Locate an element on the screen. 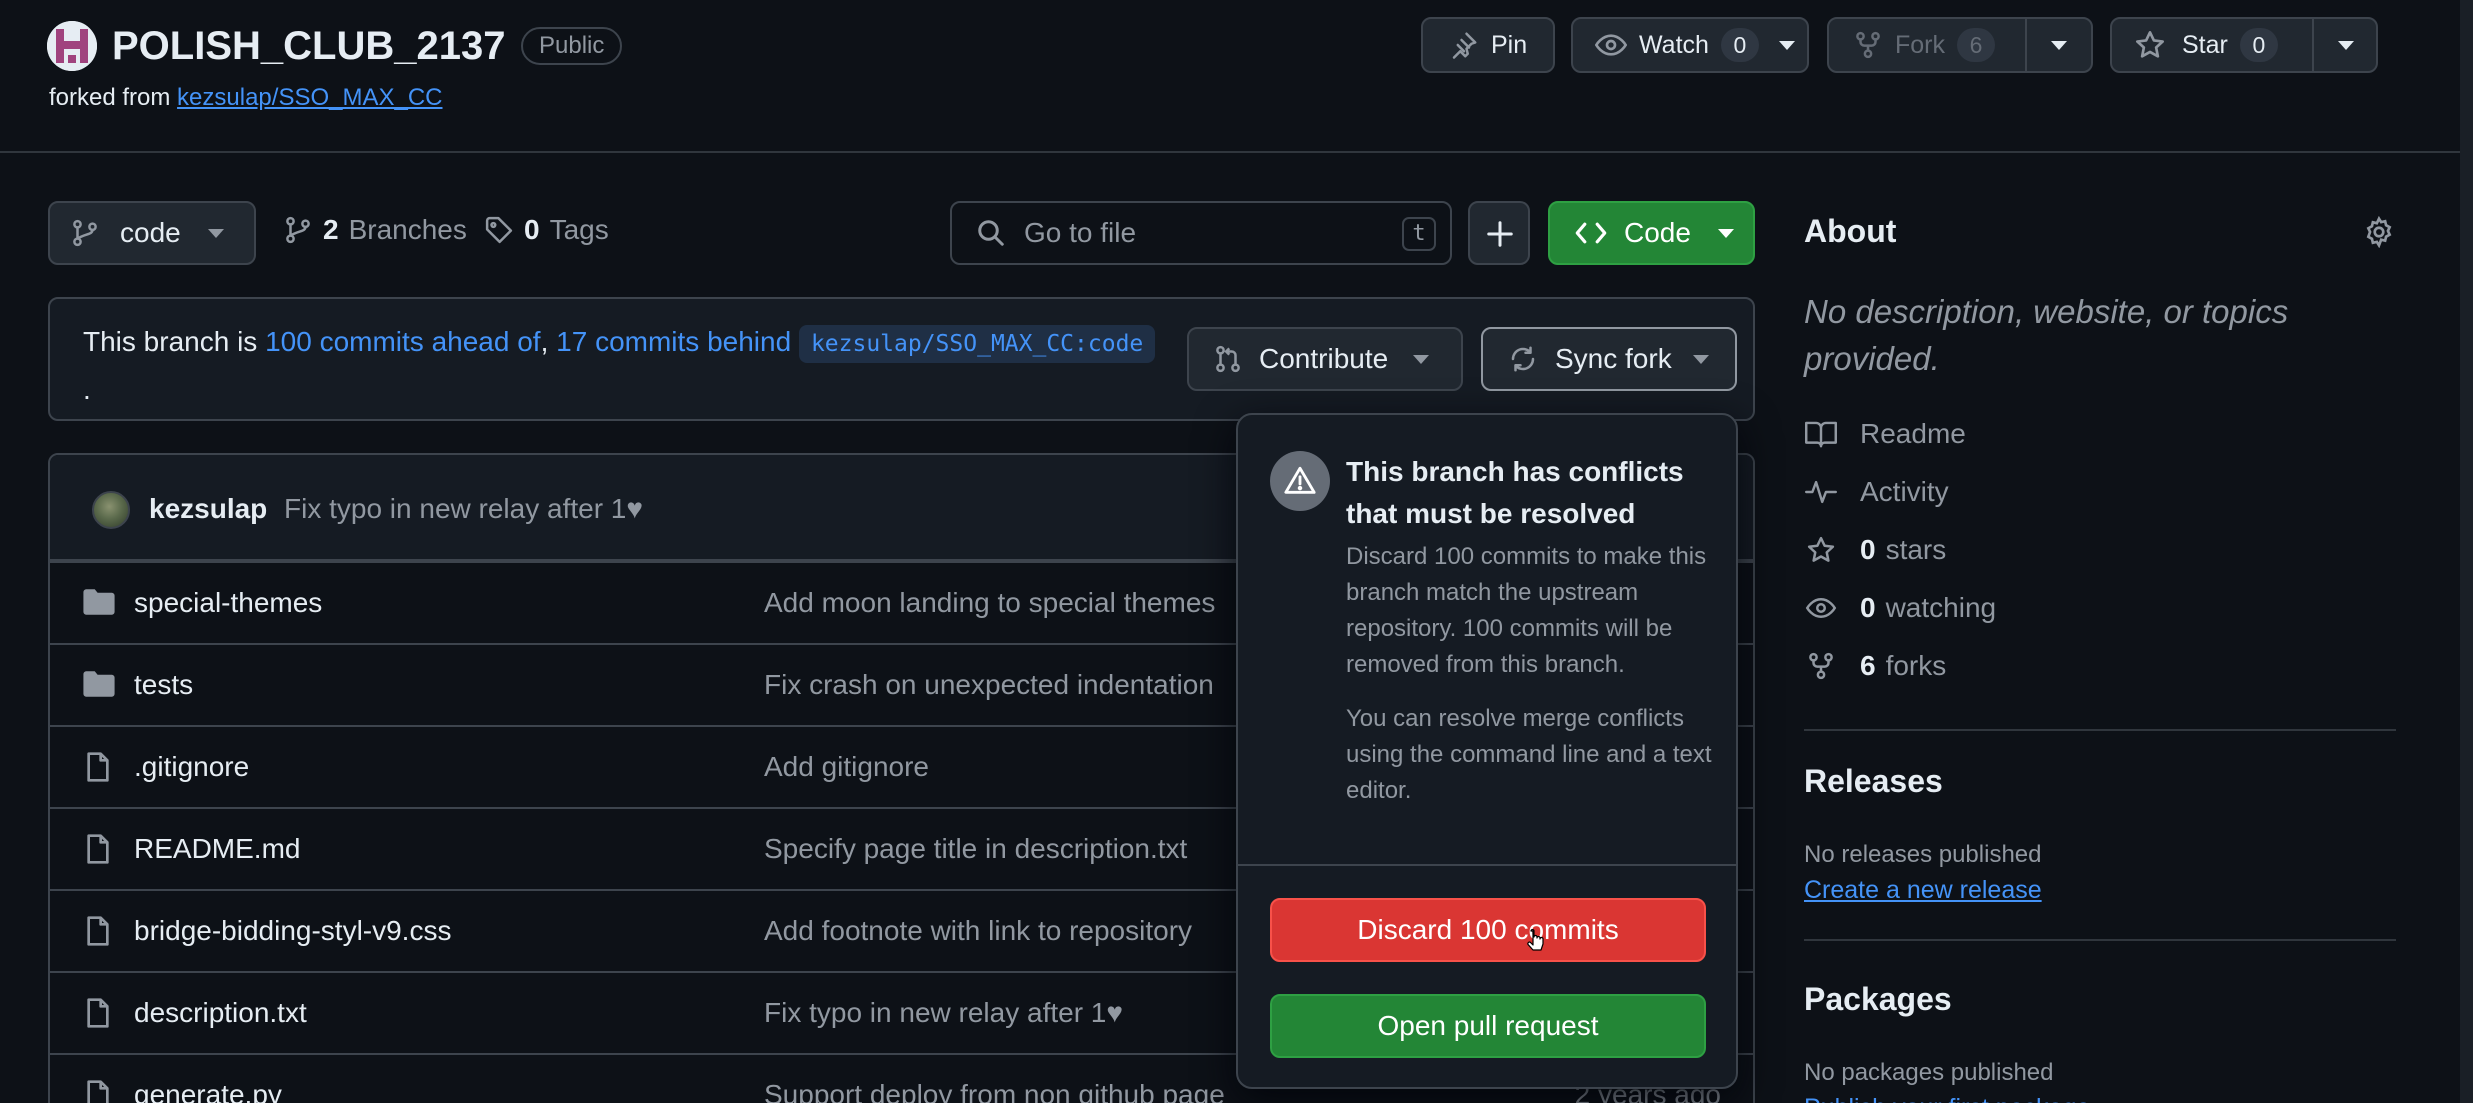 The image size is (2473, 1103). banner-suffix: . is located at coordinates (87, 389).